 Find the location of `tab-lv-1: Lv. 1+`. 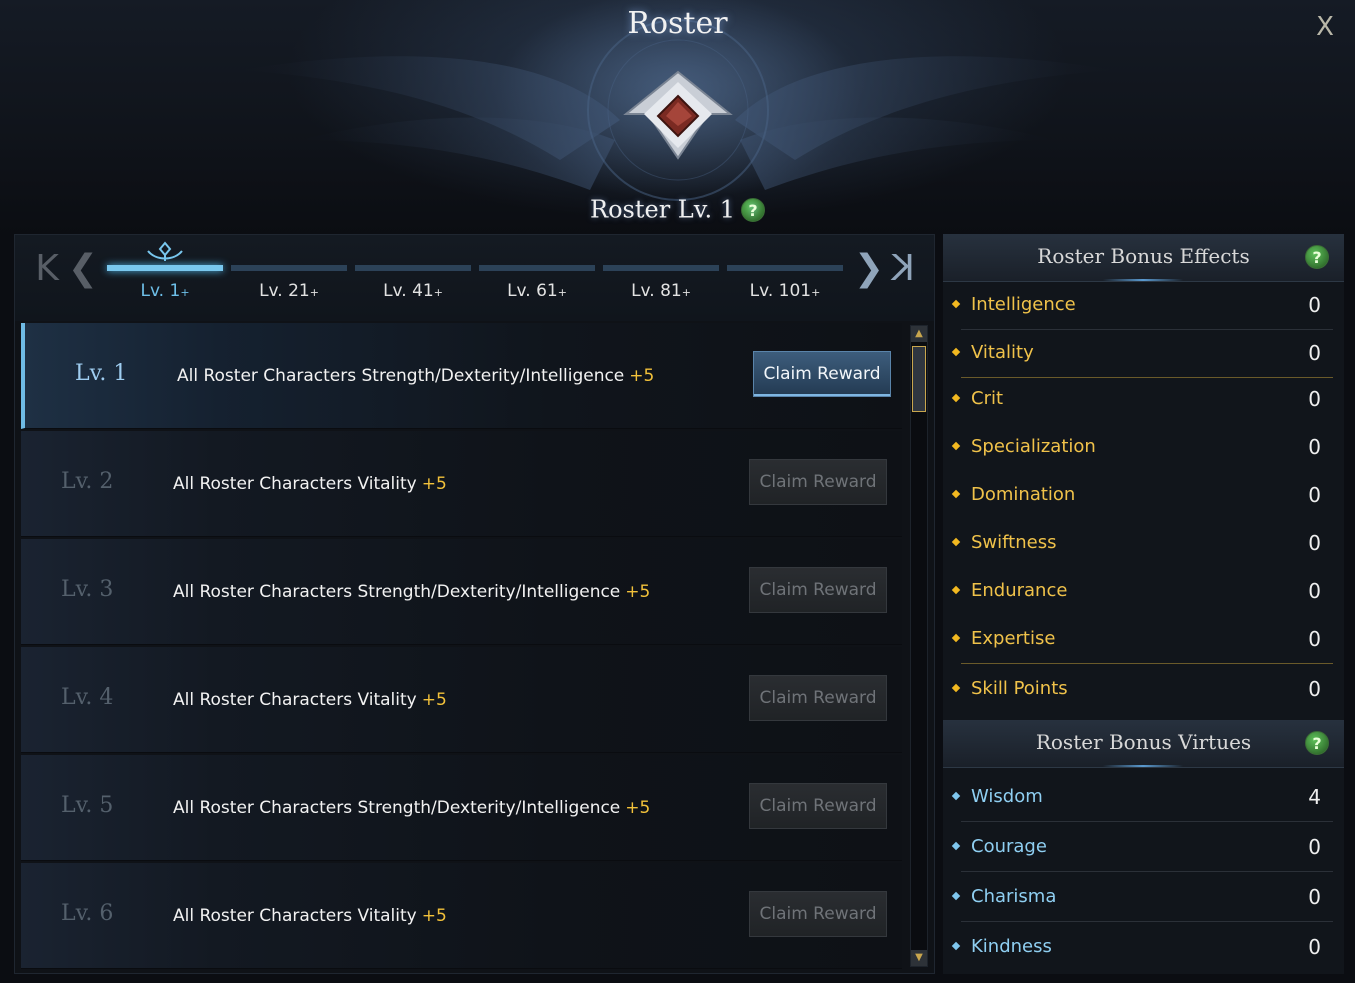

tab-lv-1: Lv. 1+ is located at coordinates (165, 285).